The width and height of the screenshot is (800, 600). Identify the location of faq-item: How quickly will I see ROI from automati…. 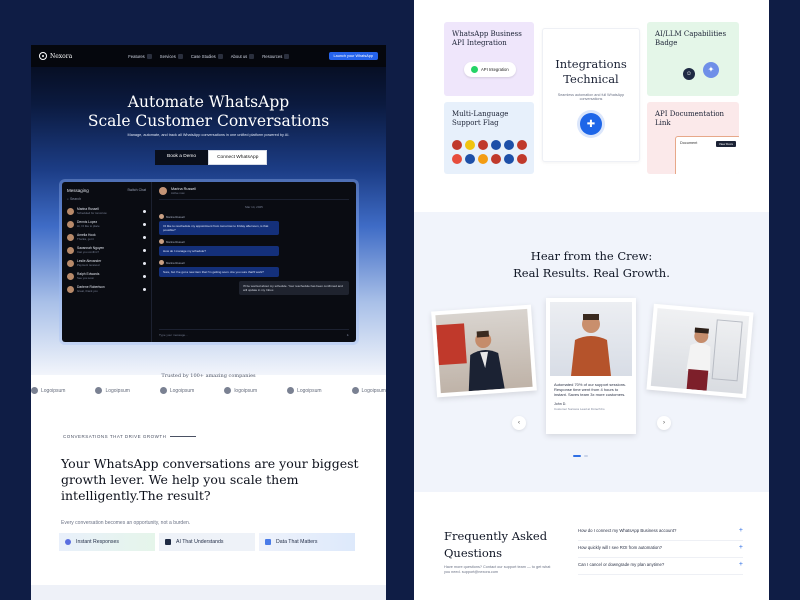
(660, 549).